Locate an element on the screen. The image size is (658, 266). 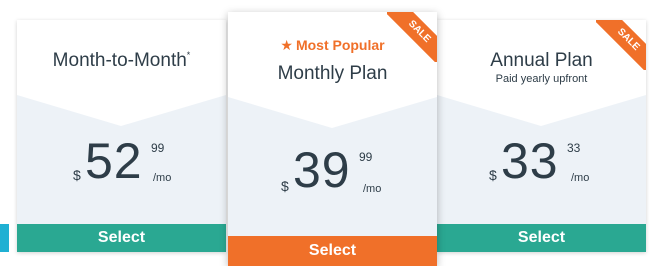
plan-price: $ 39 99 /mo is located at coordinates (332, 171).